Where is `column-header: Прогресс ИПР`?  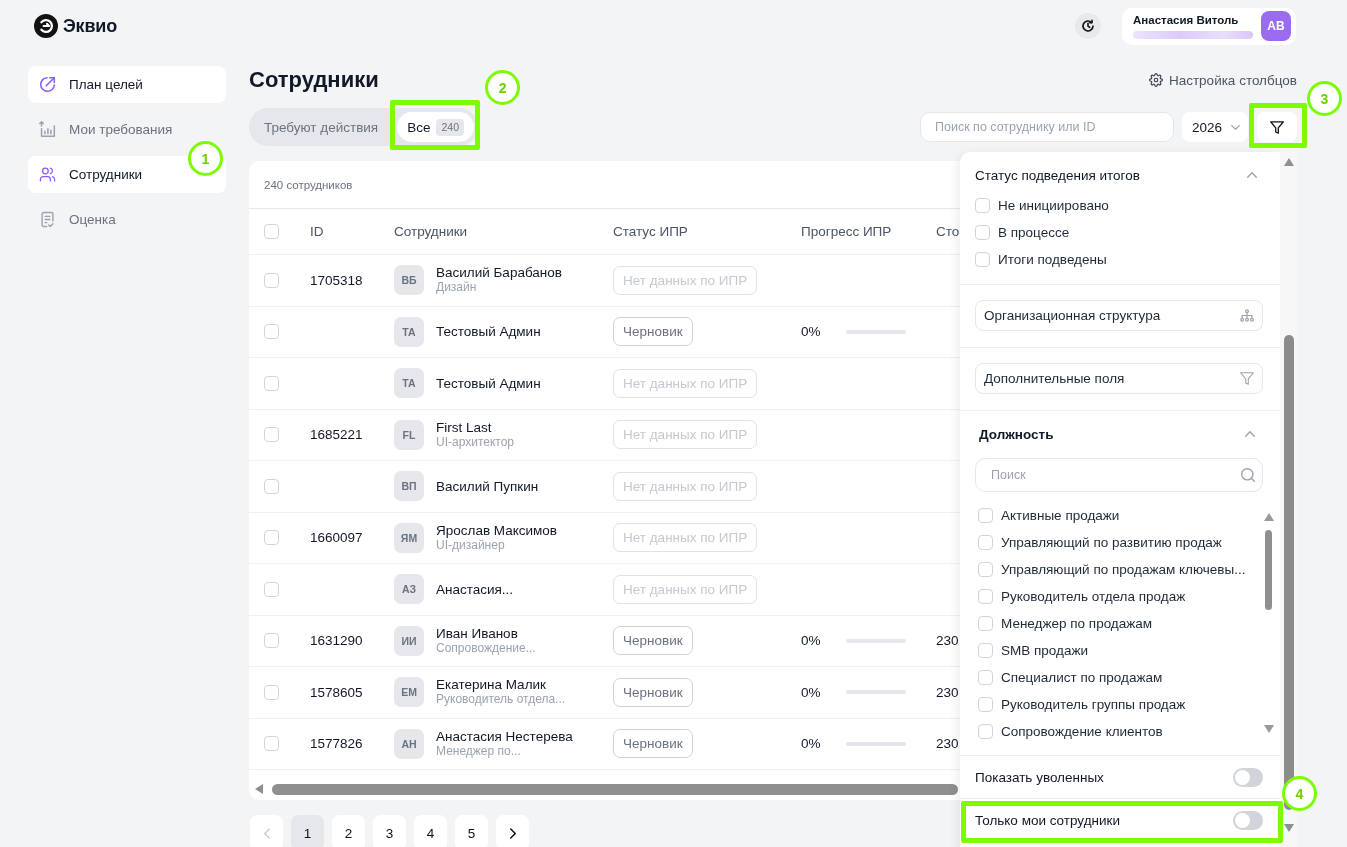
column-header: Прогресс ИПР is located at coordinates (846, 231).